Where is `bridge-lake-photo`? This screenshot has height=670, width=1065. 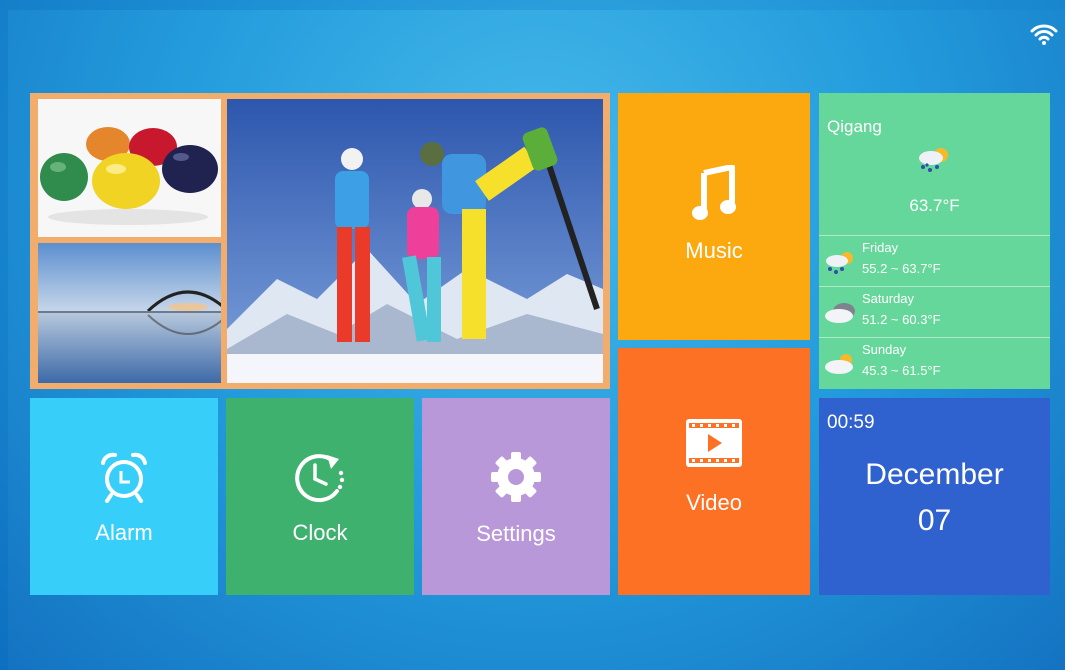 bridge-lake-photo is located at coordinates (129, 313).